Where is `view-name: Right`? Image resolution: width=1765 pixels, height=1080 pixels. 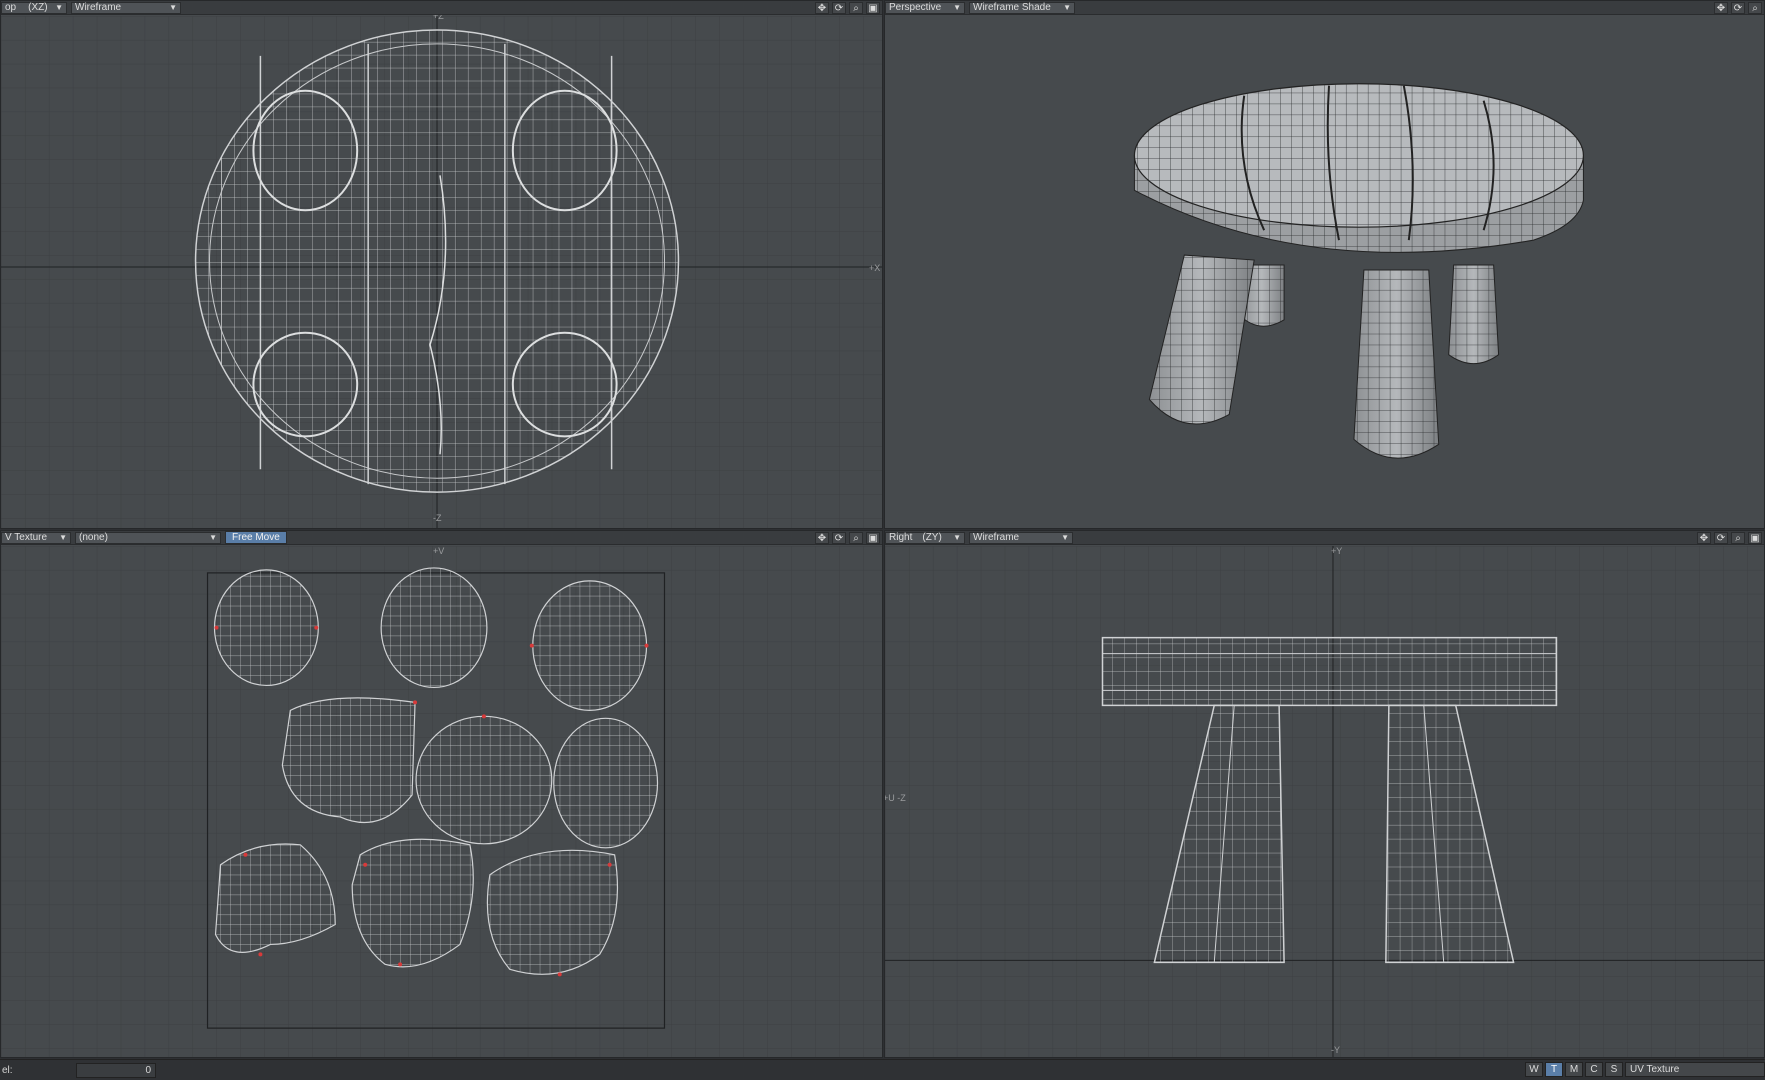
view-name: Right is located at coordinates (901, 537).